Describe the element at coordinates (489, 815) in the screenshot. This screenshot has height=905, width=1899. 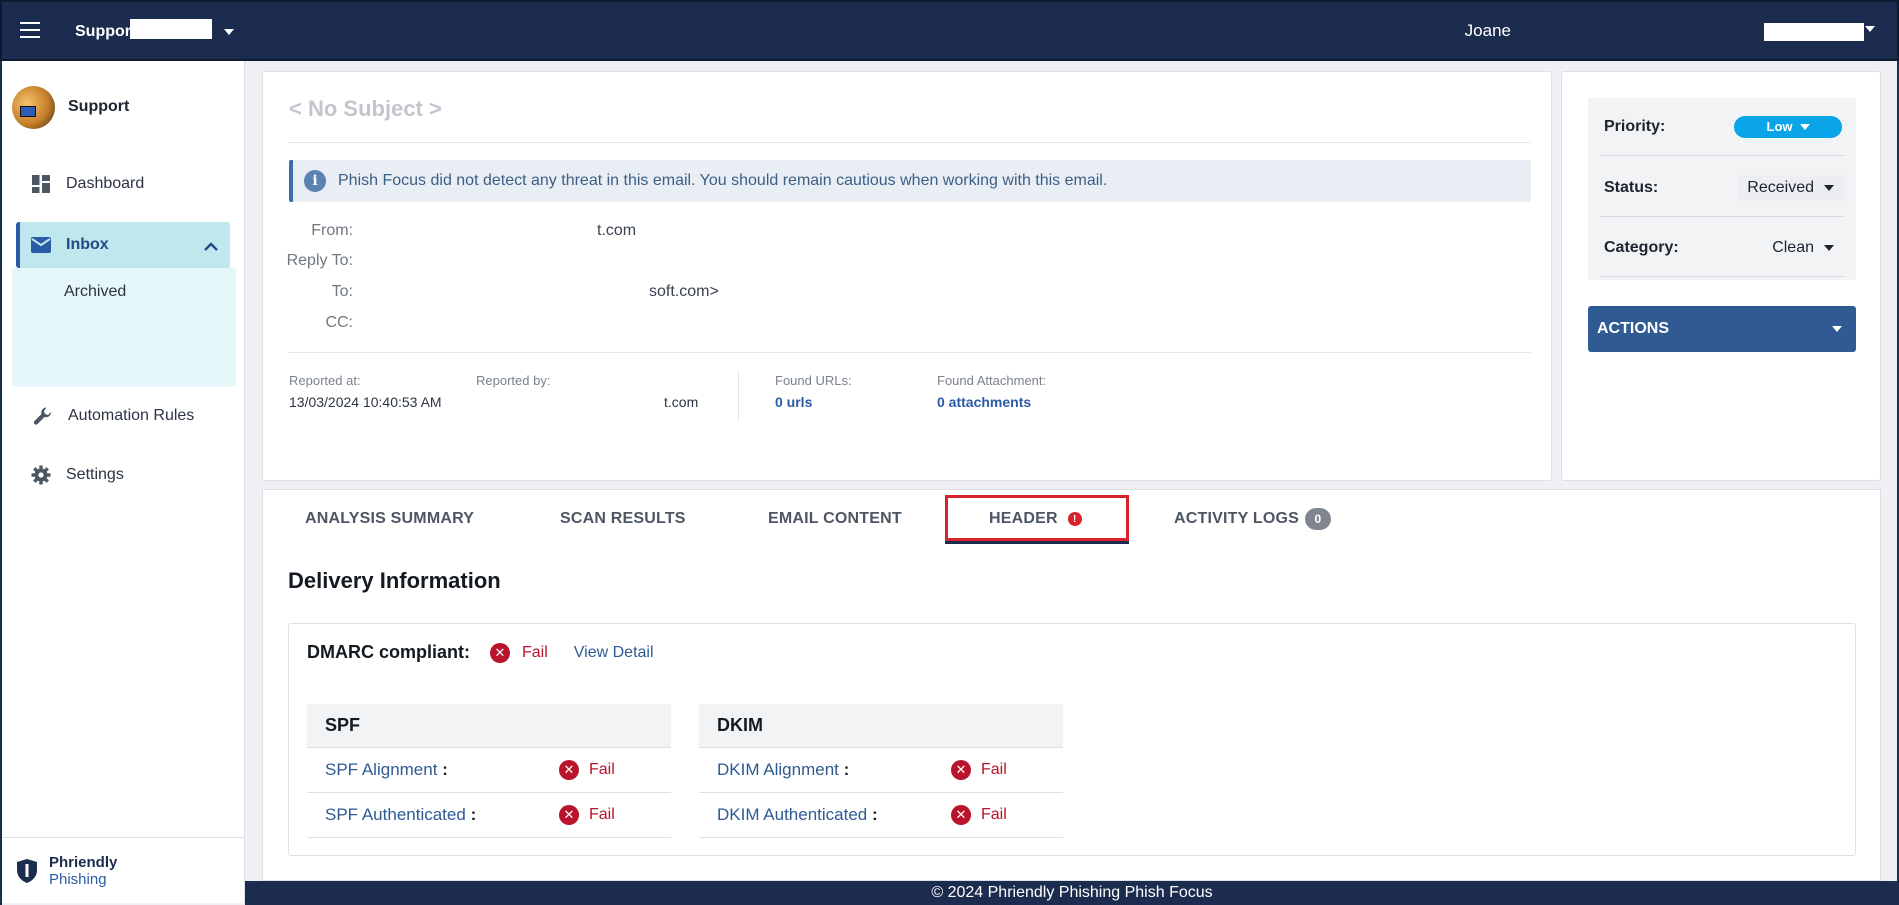
I see `table-row: SPF Authenticated : ✕ Fail` at that location.